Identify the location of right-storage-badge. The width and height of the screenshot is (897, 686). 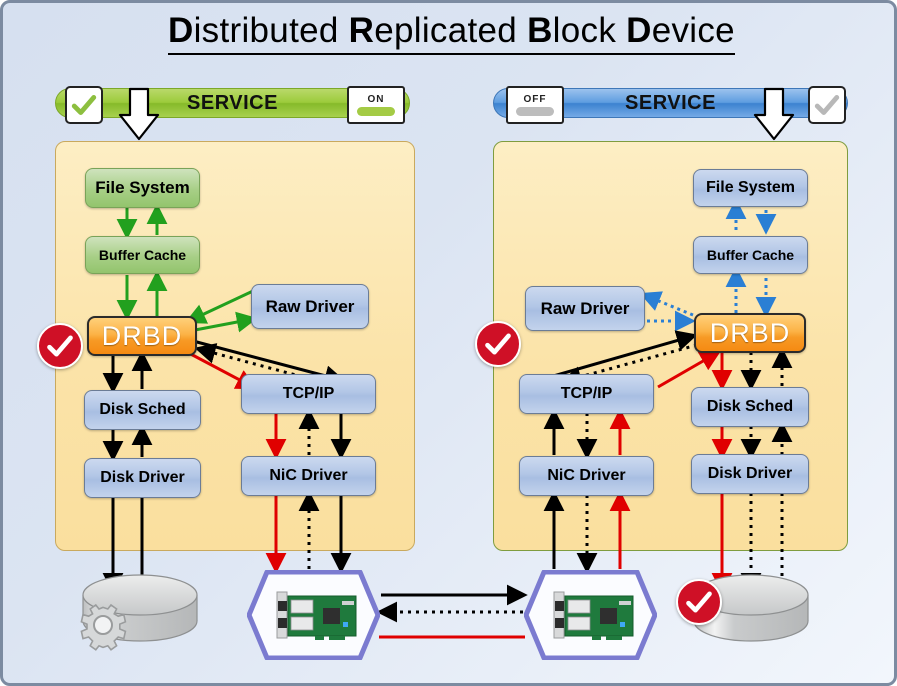
(699, 602).